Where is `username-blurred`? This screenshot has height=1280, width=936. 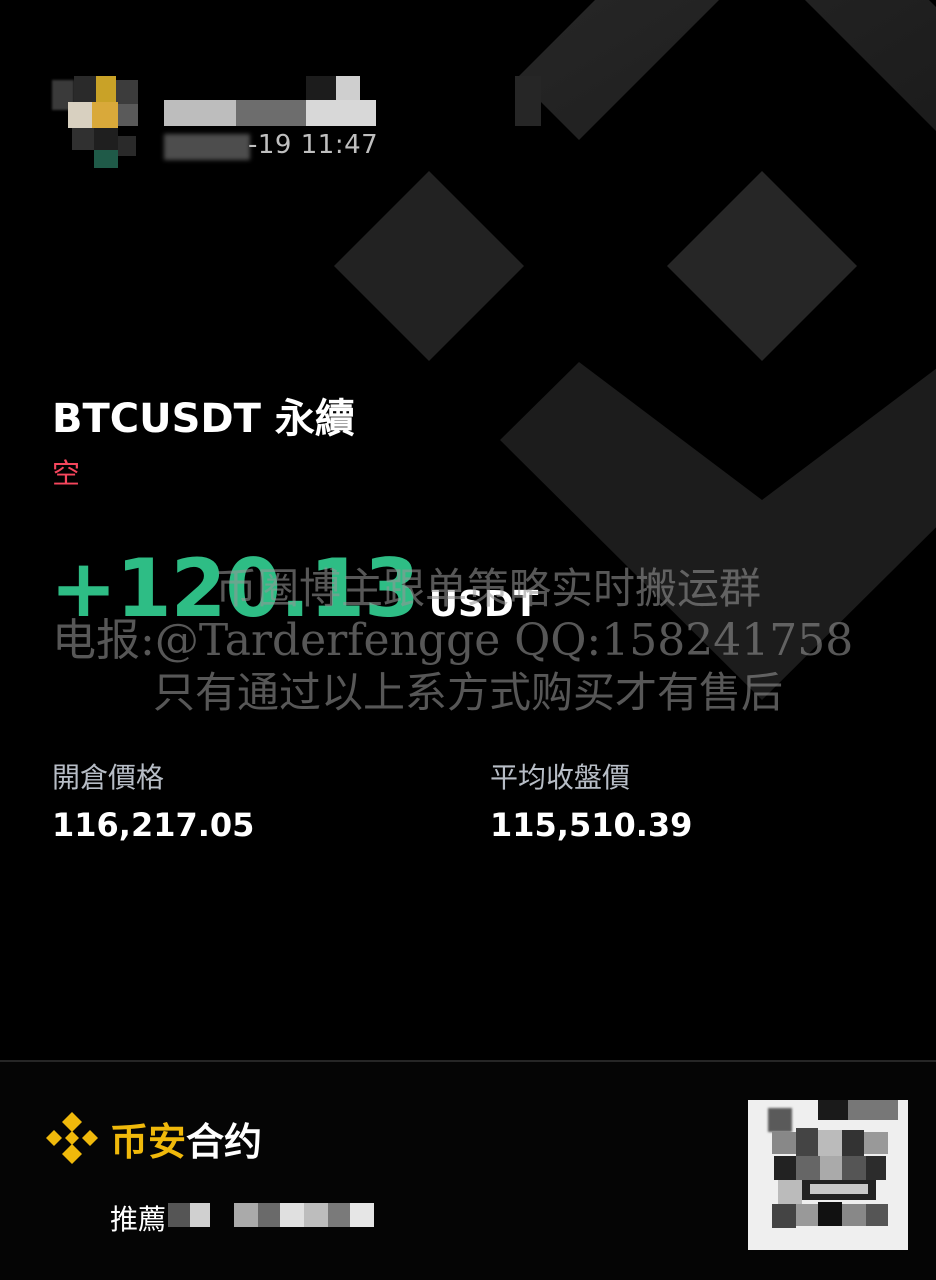
username-blurred is located at coordinates (270, 102).